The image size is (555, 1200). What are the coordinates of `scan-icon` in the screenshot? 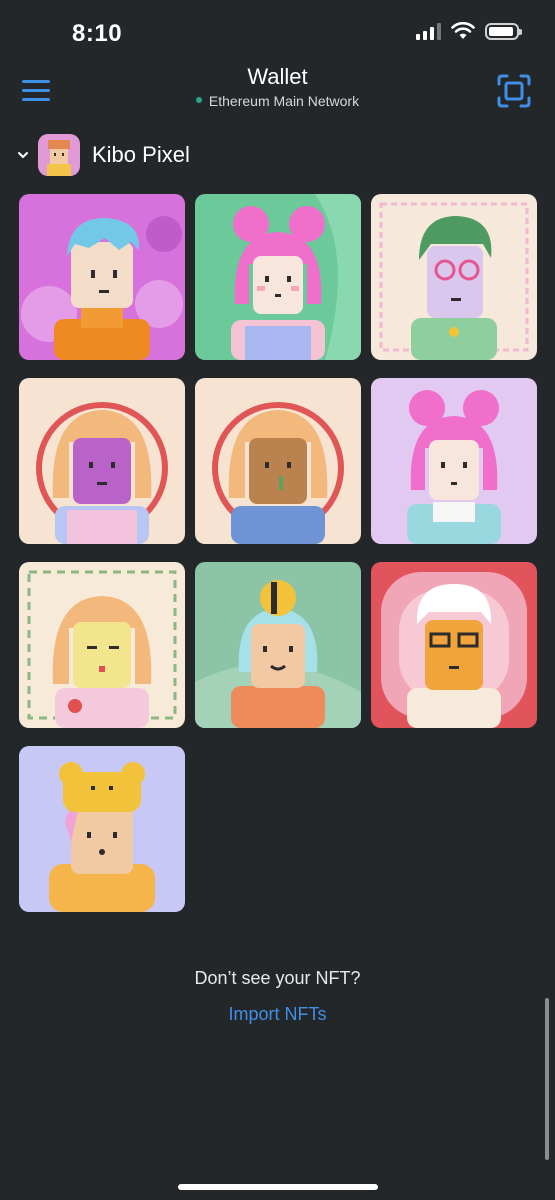 It's located at (514, 91).